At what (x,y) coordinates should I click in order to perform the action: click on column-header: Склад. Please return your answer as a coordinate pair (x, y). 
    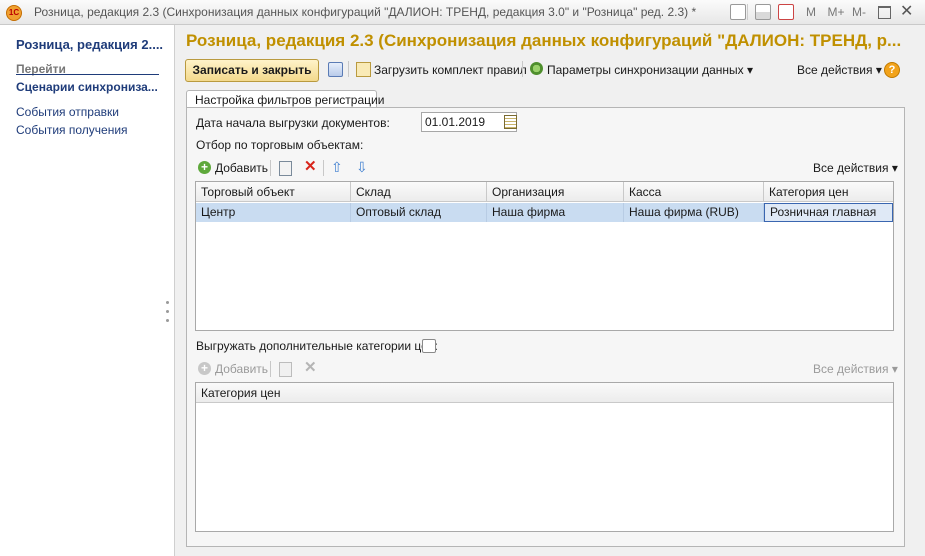
    Looking at the image, I should click on (419, 192).